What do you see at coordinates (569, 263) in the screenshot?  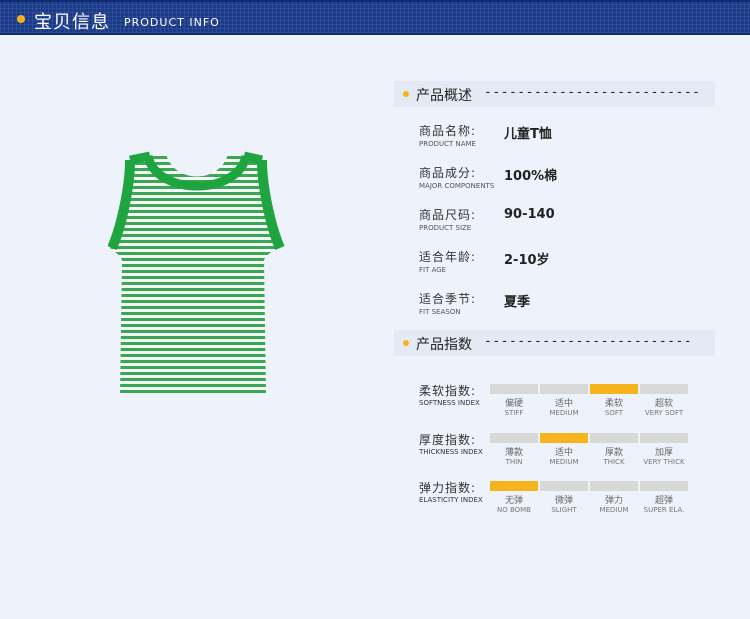 I see `spec-row-age: 适合年龄: FIT AGE 2-10岁` at bounding box center [569, 263].